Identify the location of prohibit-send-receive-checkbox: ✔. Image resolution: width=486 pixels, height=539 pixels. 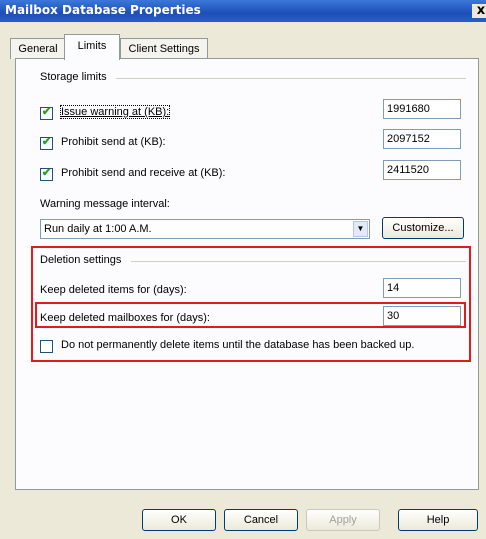
(46, 174).